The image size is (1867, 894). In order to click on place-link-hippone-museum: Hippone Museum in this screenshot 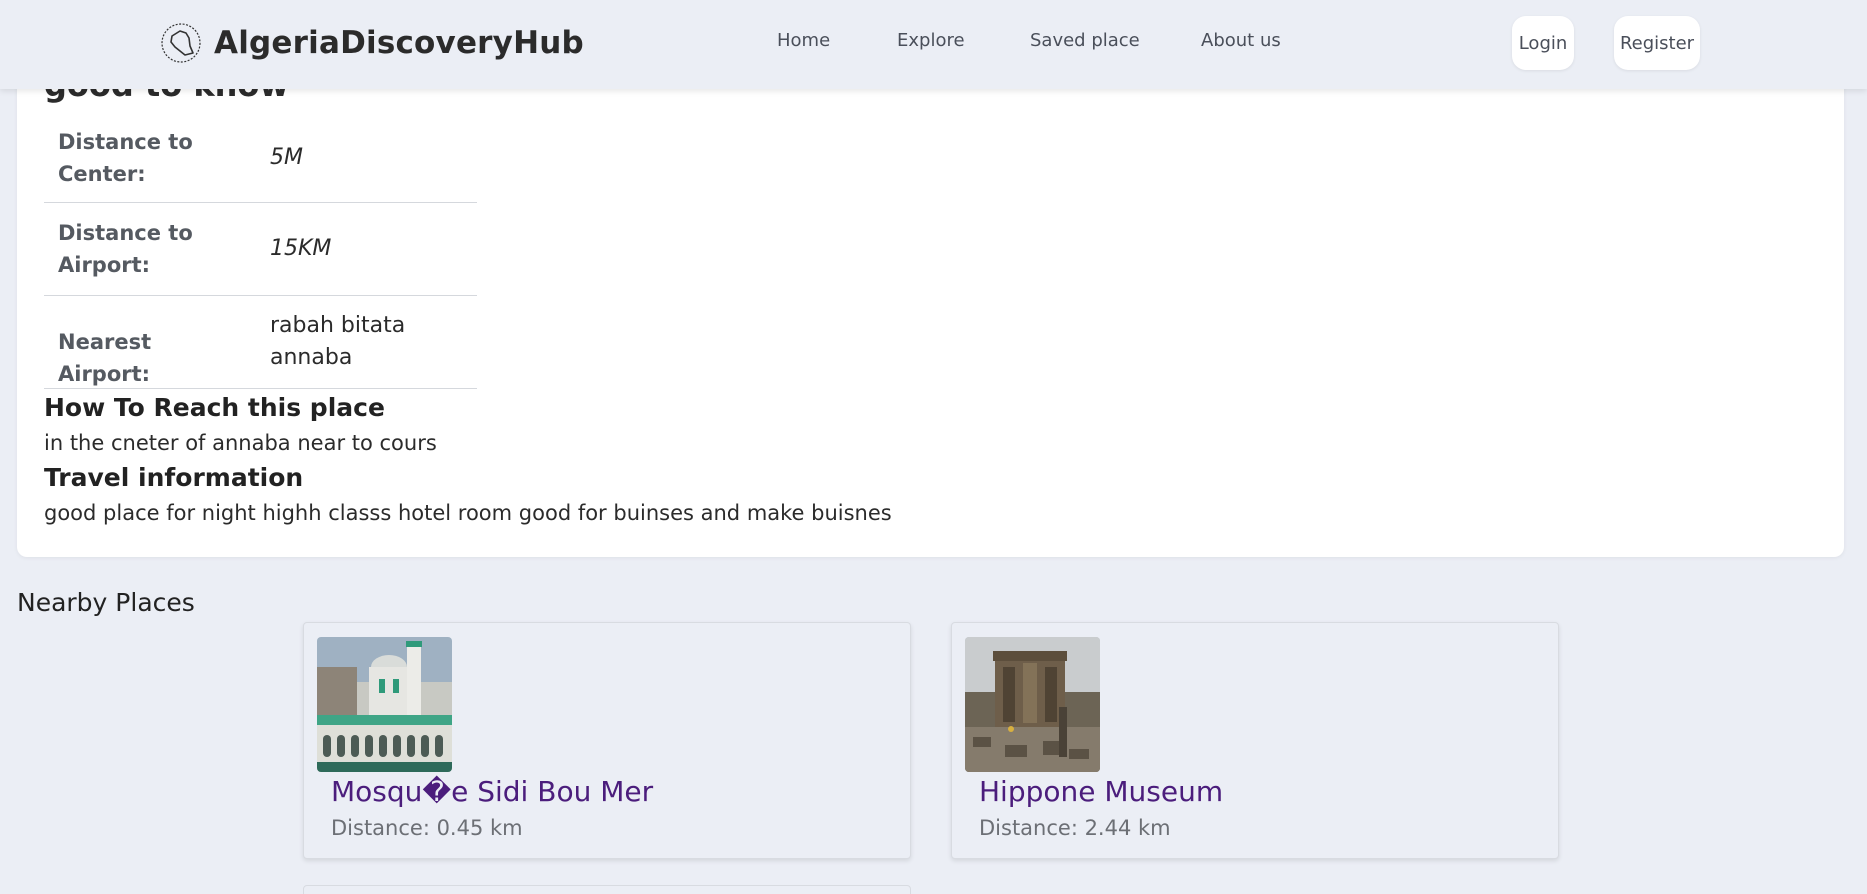, I will do `click(1101, 791)`.